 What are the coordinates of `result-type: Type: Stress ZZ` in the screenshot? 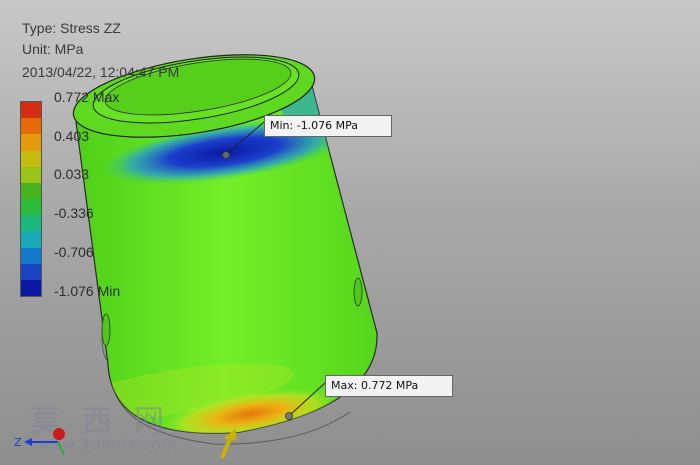 It's located at (71, 28).